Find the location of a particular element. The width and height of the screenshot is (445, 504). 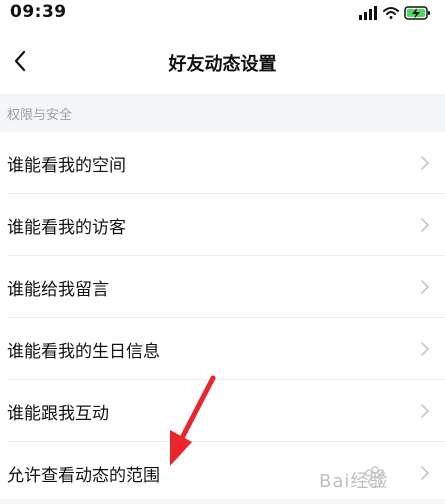

status-icons is located at coordinates (394, 13).